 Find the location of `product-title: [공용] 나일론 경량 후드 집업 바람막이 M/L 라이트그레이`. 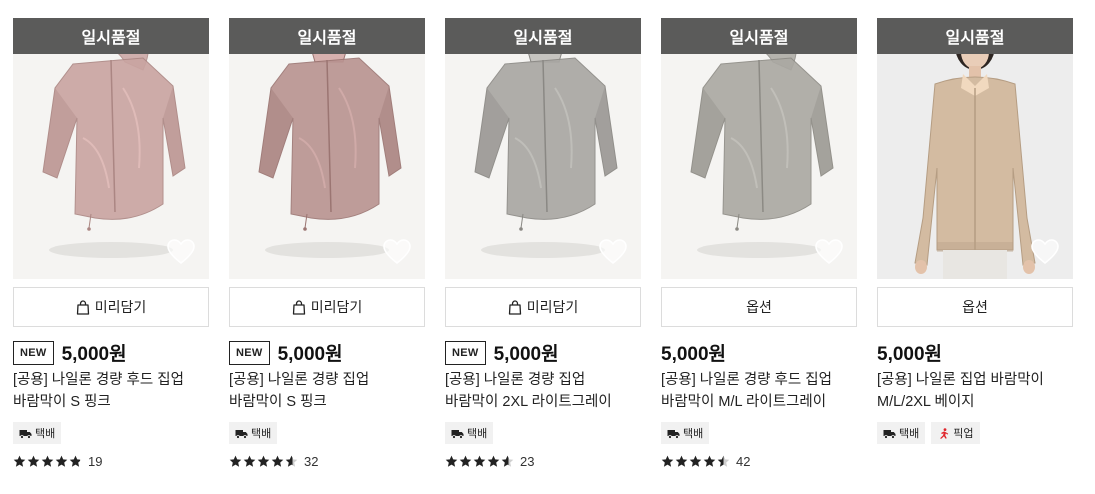

product-title: [공용] 나일론 경량 후드 집업 바람막이 M/L 라이트그레이 is located at coordinates (759, 391).